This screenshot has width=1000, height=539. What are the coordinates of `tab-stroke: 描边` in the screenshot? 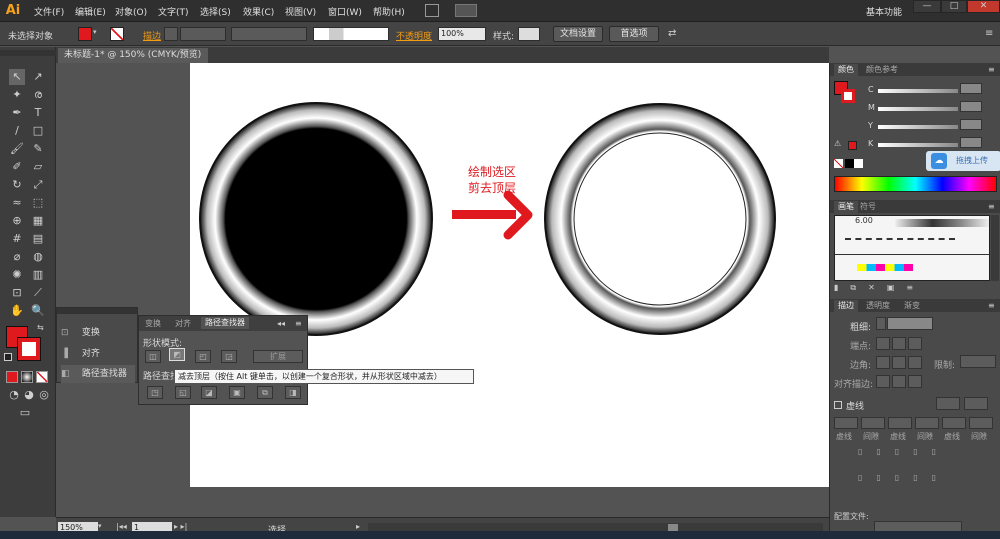 It's located at (846, 306).